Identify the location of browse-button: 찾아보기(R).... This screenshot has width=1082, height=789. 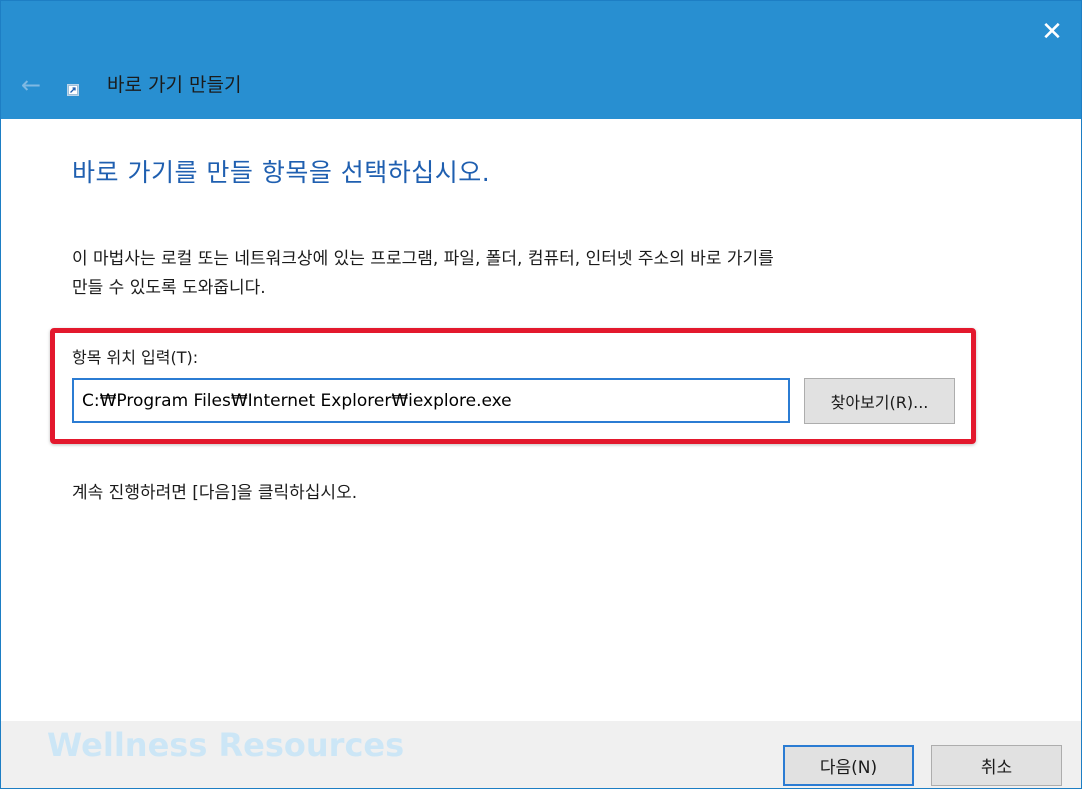
(879, 401).